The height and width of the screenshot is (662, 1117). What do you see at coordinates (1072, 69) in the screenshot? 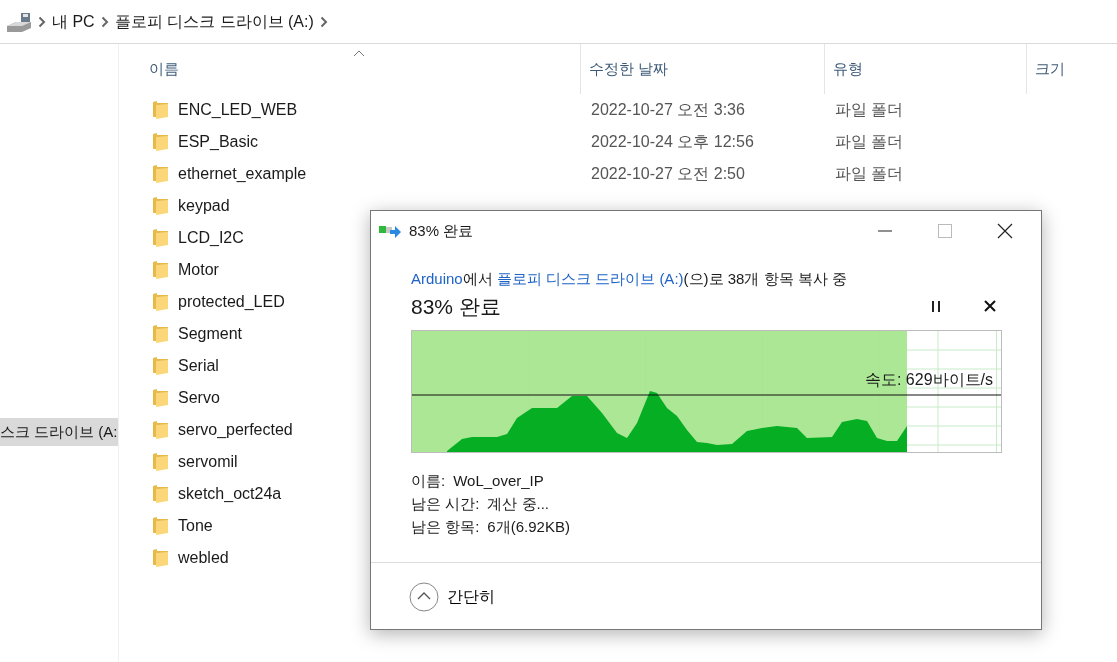
I see `column-header: 크기` at bounding box center [1072, 69].